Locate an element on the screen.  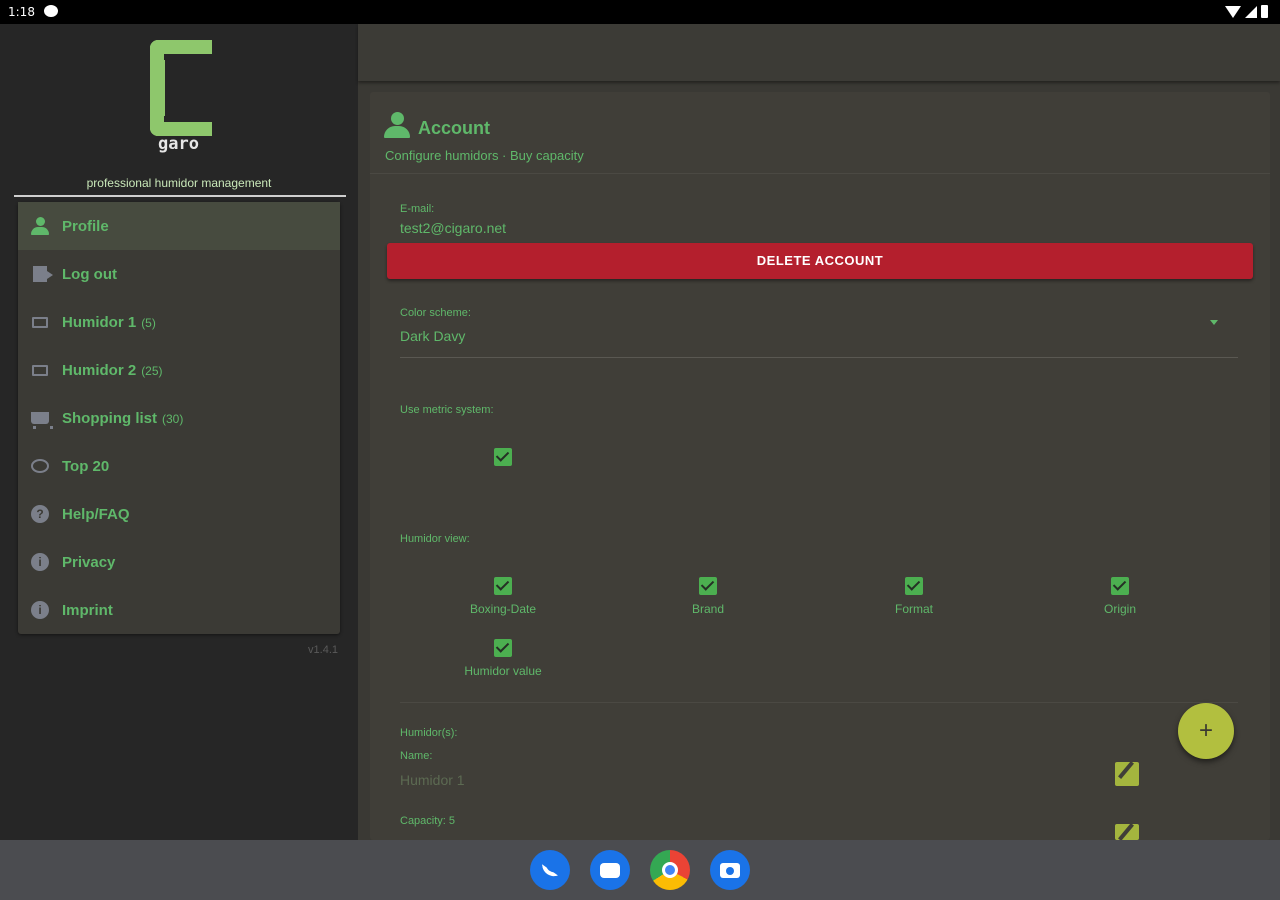
logout-icon is located at coordinates (41, 274).